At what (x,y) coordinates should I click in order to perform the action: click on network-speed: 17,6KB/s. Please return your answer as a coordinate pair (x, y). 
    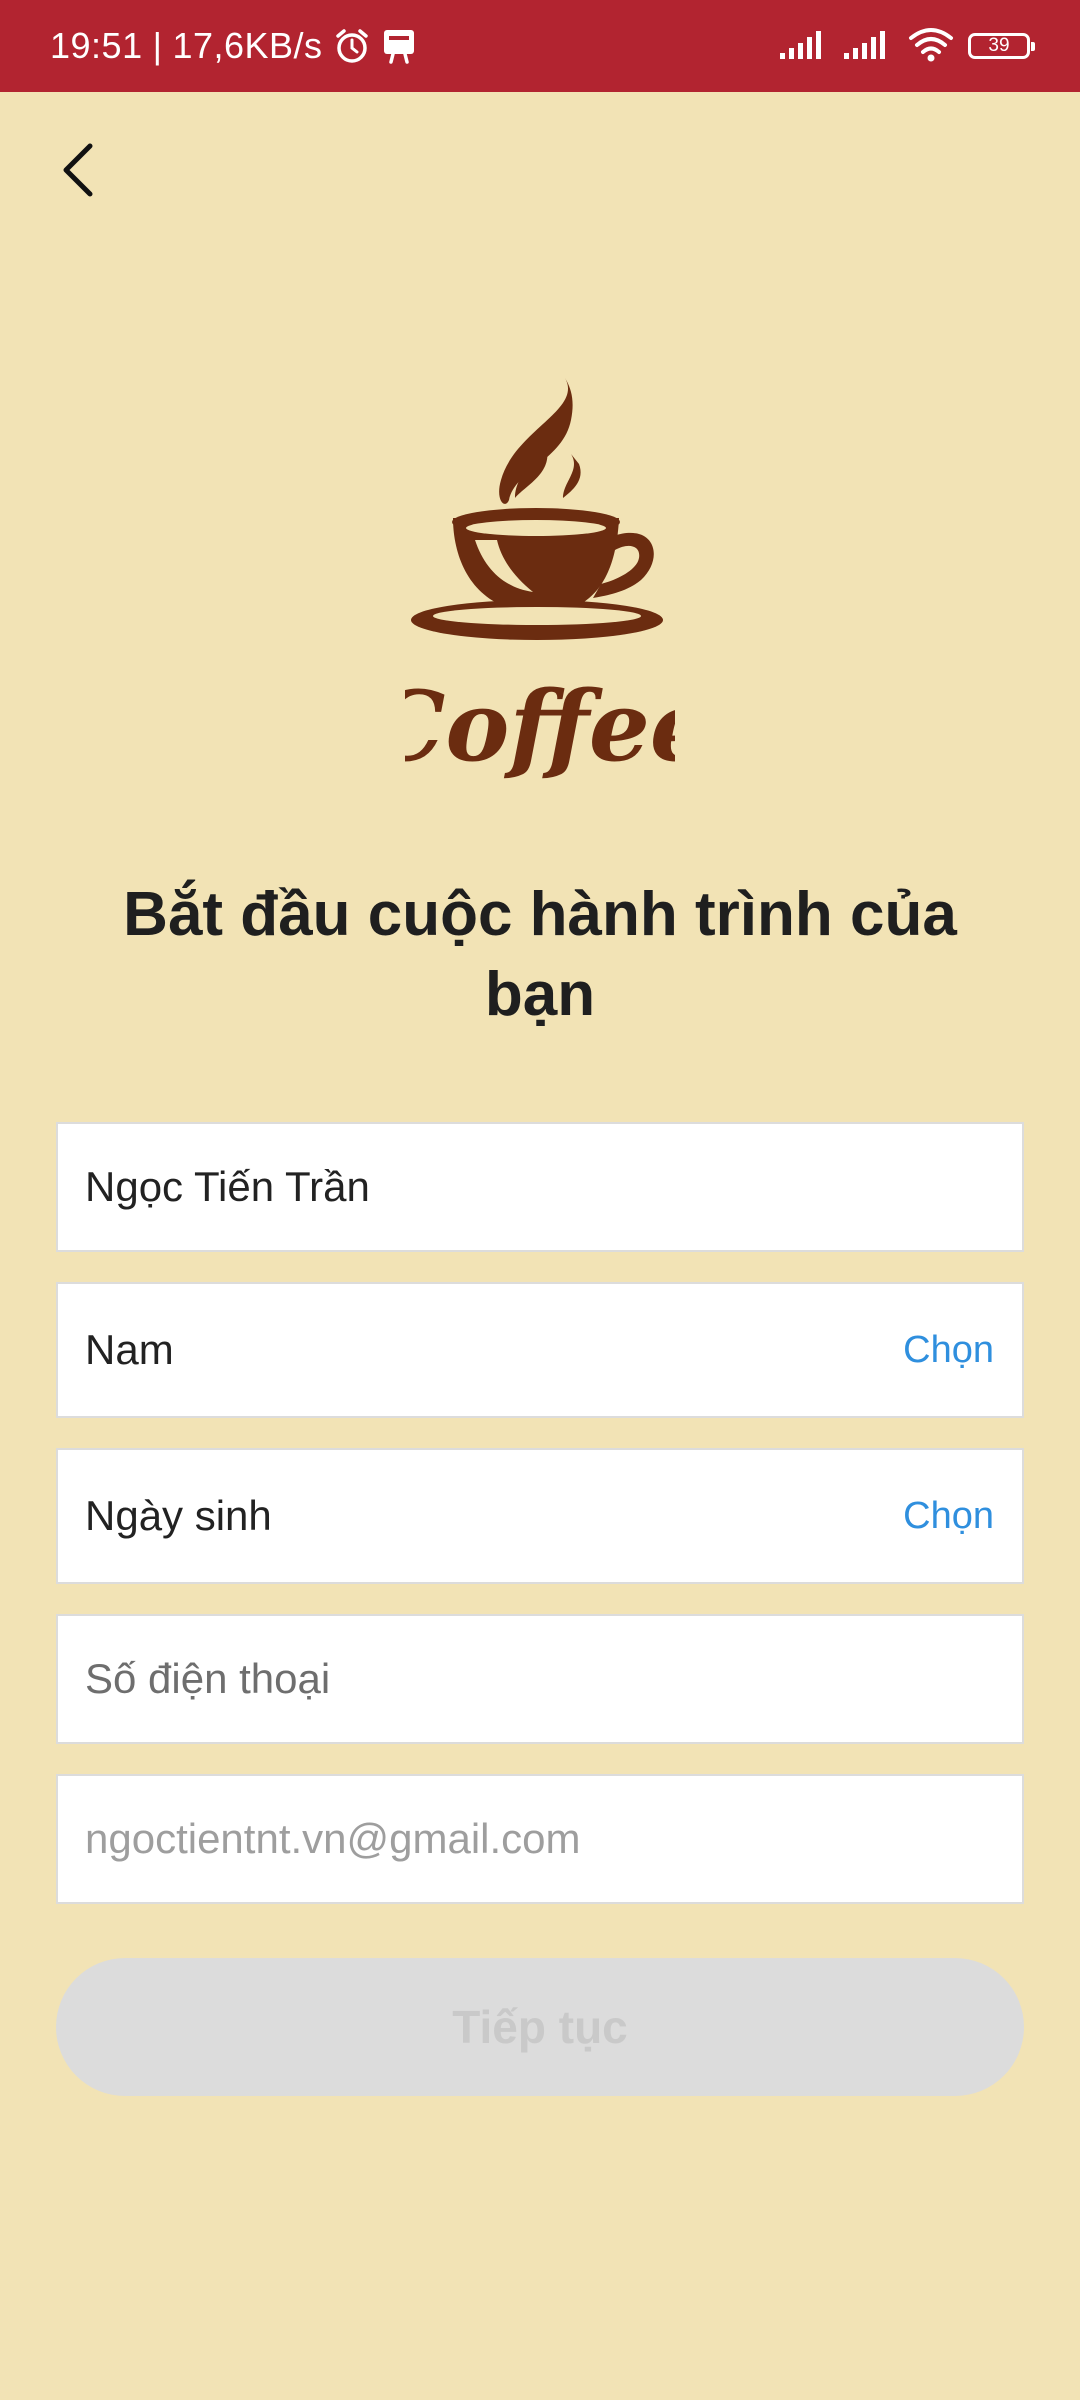
    Looking at the image, I should click on (247, 45).